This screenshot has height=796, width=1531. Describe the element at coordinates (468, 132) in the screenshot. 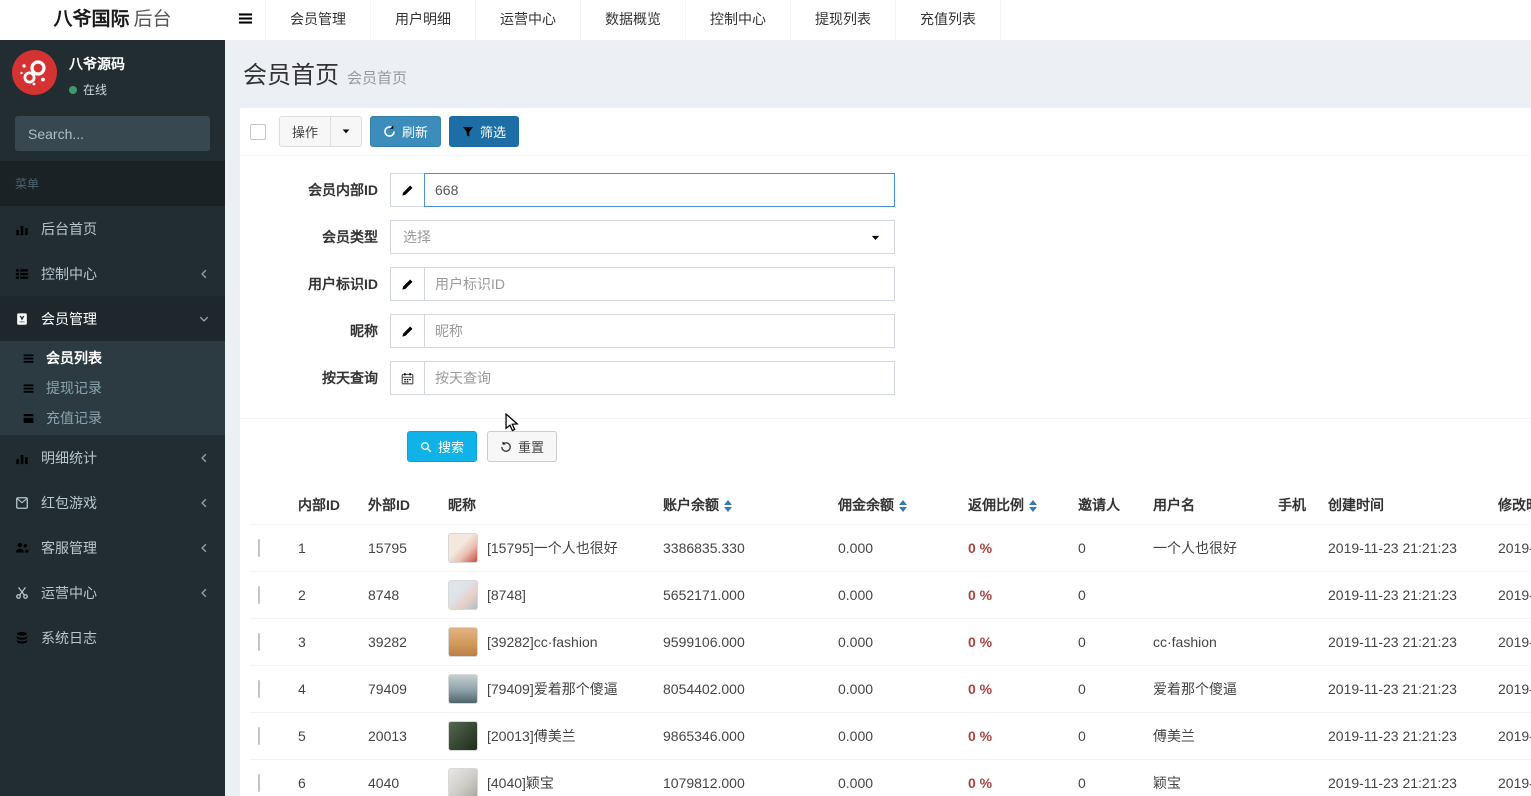

I see `funnel-icon` at that location.